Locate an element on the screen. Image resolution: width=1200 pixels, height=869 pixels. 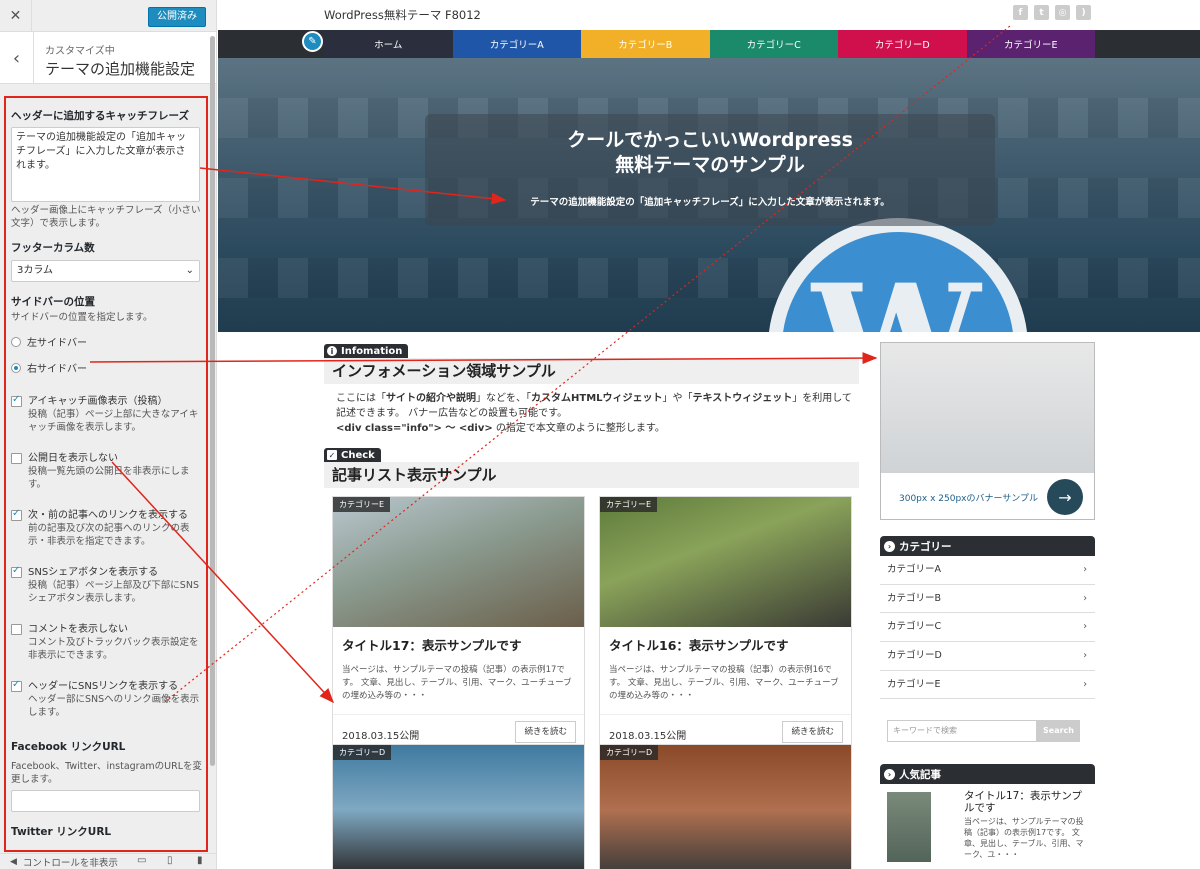
header-social-links: f t ◎ ) is located at coordinates (1052, 12).